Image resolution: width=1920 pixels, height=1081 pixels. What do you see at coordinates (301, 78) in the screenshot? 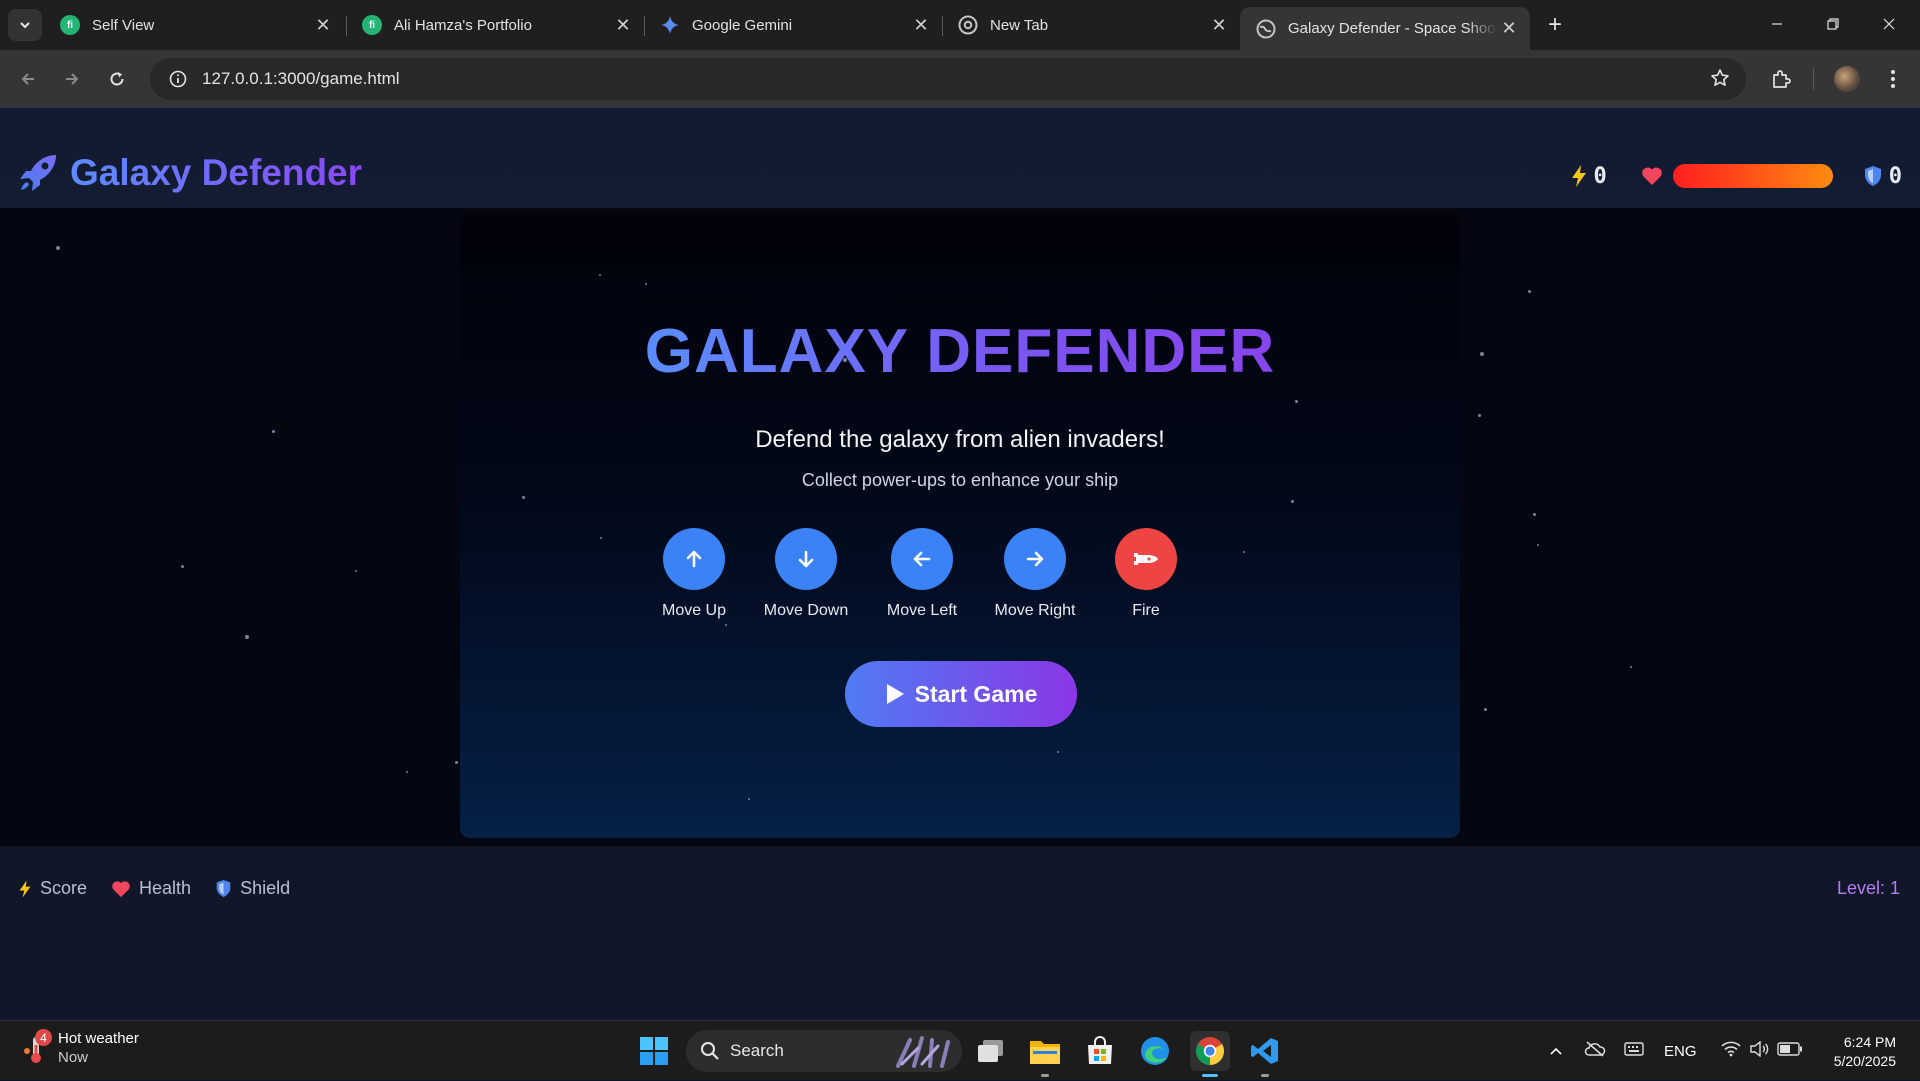
I see `url-text: 127.0.0.1:3000/game.html` at bounding box center [301, 78].